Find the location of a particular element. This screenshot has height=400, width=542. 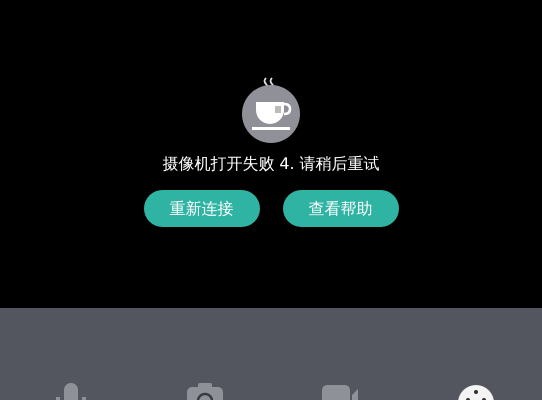

teacup-icon is located at coordinates (271, 110).